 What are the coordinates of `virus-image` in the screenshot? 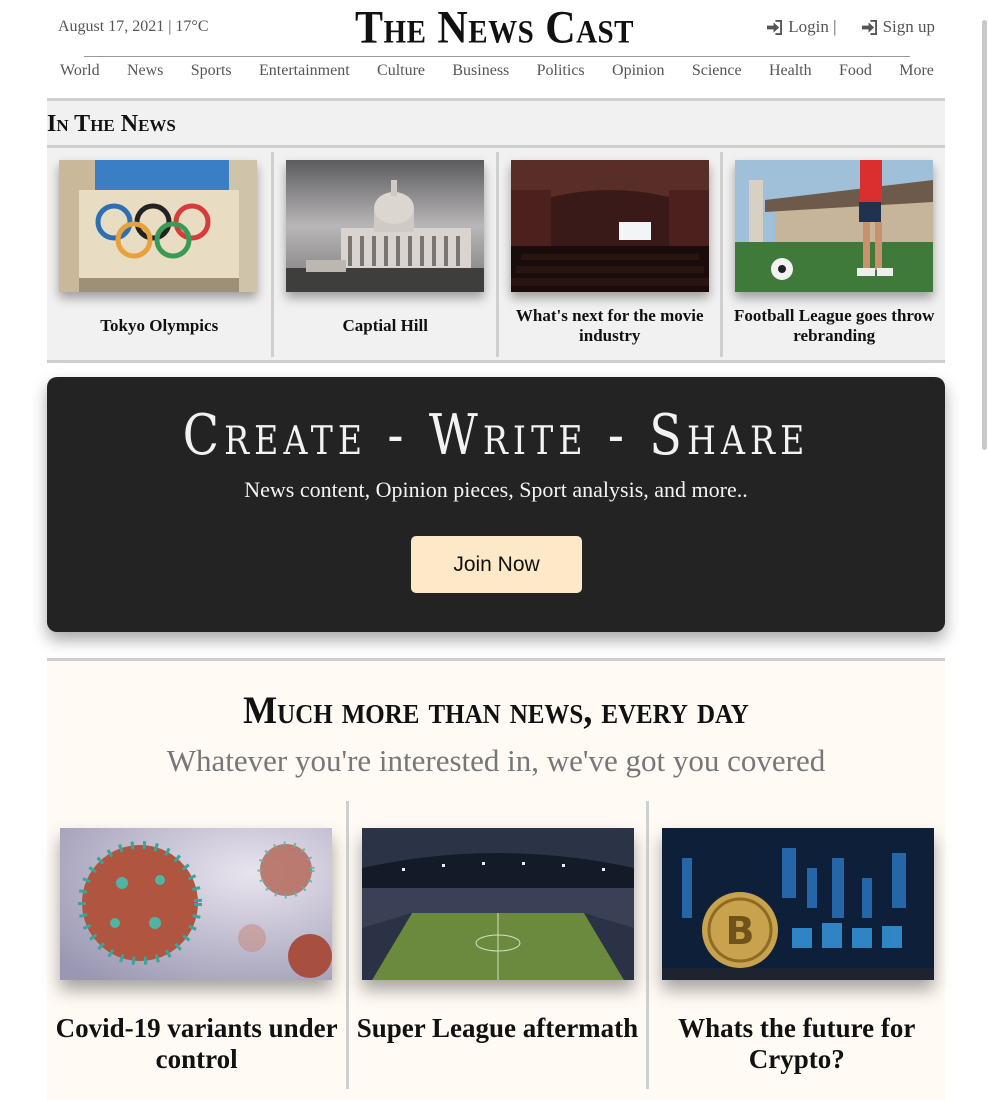 It's located at (196, 904).